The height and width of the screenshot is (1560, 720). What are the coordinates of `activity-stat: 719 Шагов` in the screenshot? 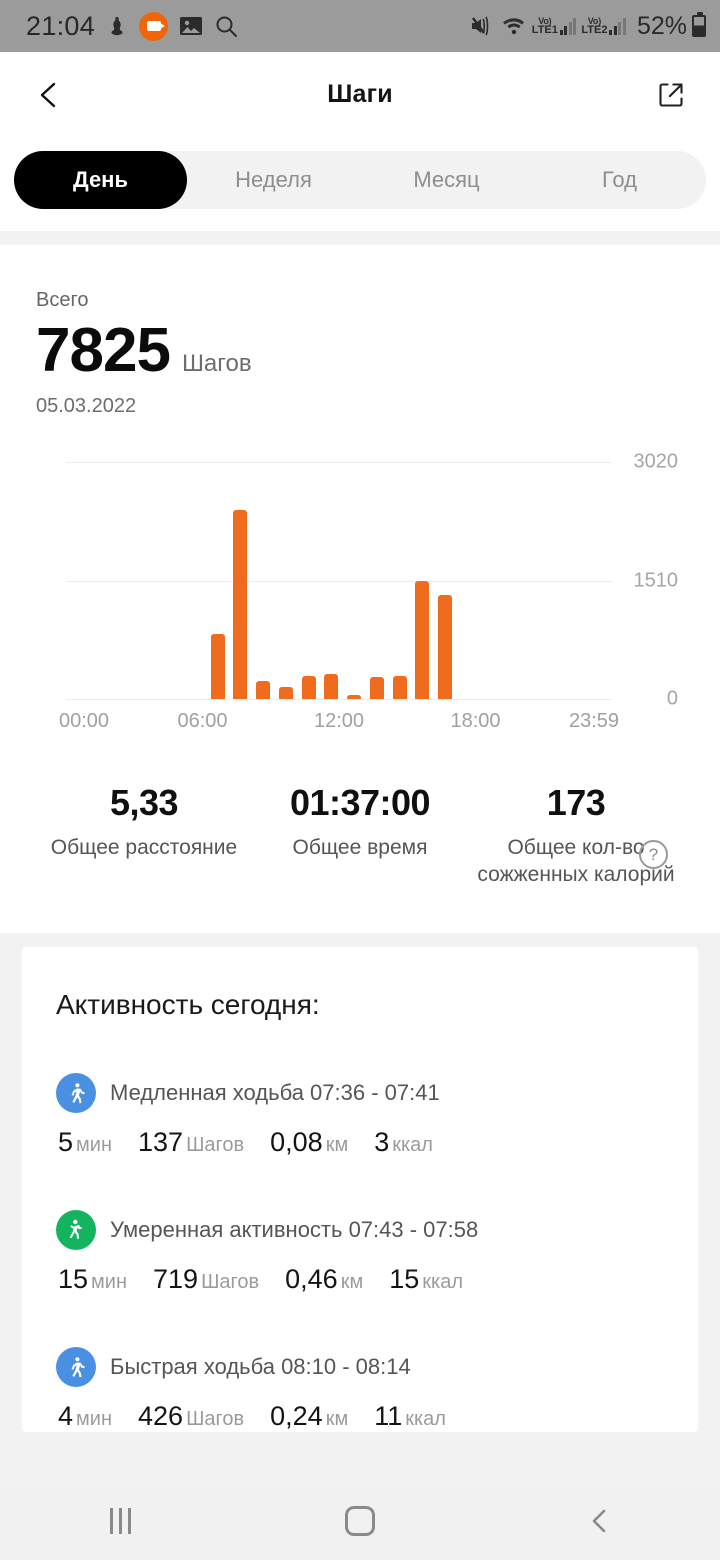 It's located at (206, 1279).